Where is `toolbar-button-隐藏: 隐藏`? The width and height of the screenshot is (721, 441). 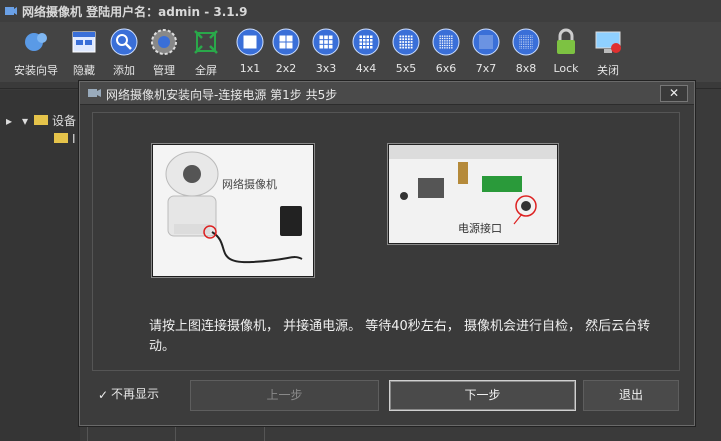
toolbar-button-隐藏: 隐藏 is located at coordinates (84, 54).